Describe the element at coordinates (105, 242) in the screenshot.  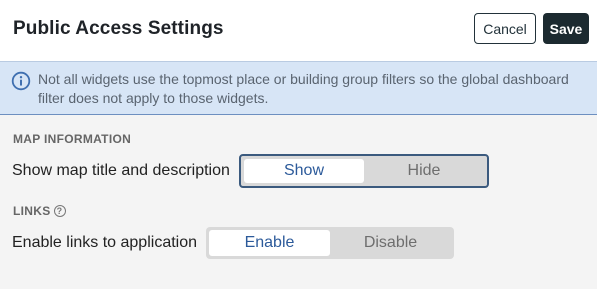
I see `enable-links-label: Enable links to application` at that location.